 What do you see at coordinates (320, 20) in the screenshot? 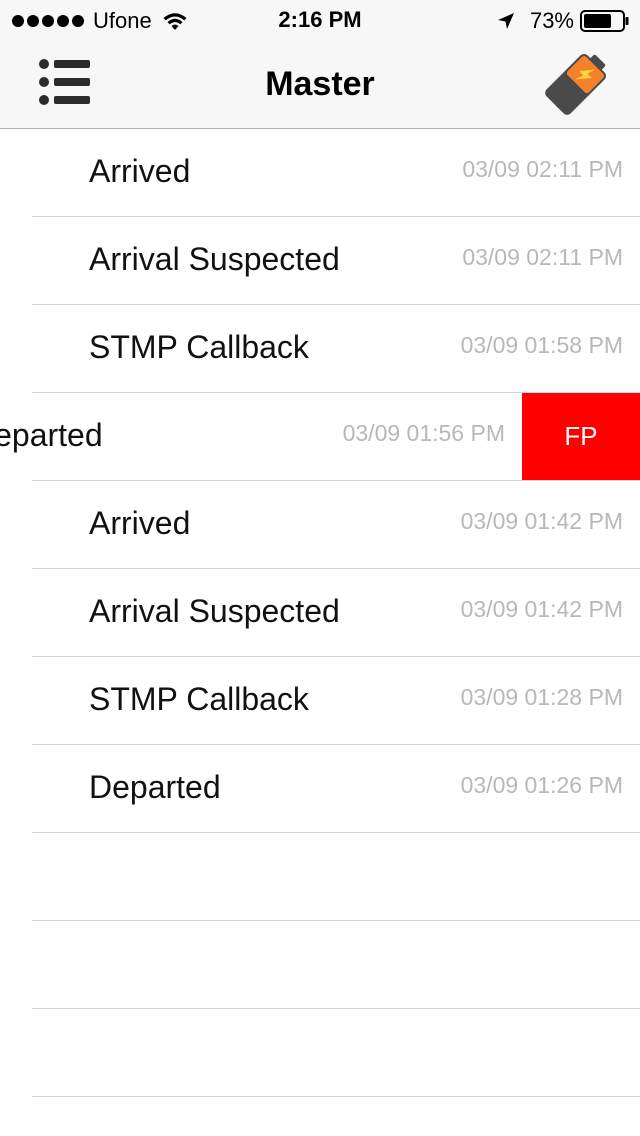
I see `status-bar: Ufone 2:16 PM 73%` at bounding box center [320, 20].